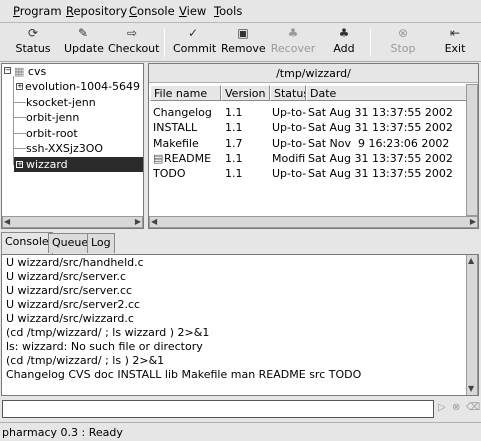 The height and width of the screenshot is (441, 481). I want to click on menubar: Program Repository Console View Tools, so click(240, 11).